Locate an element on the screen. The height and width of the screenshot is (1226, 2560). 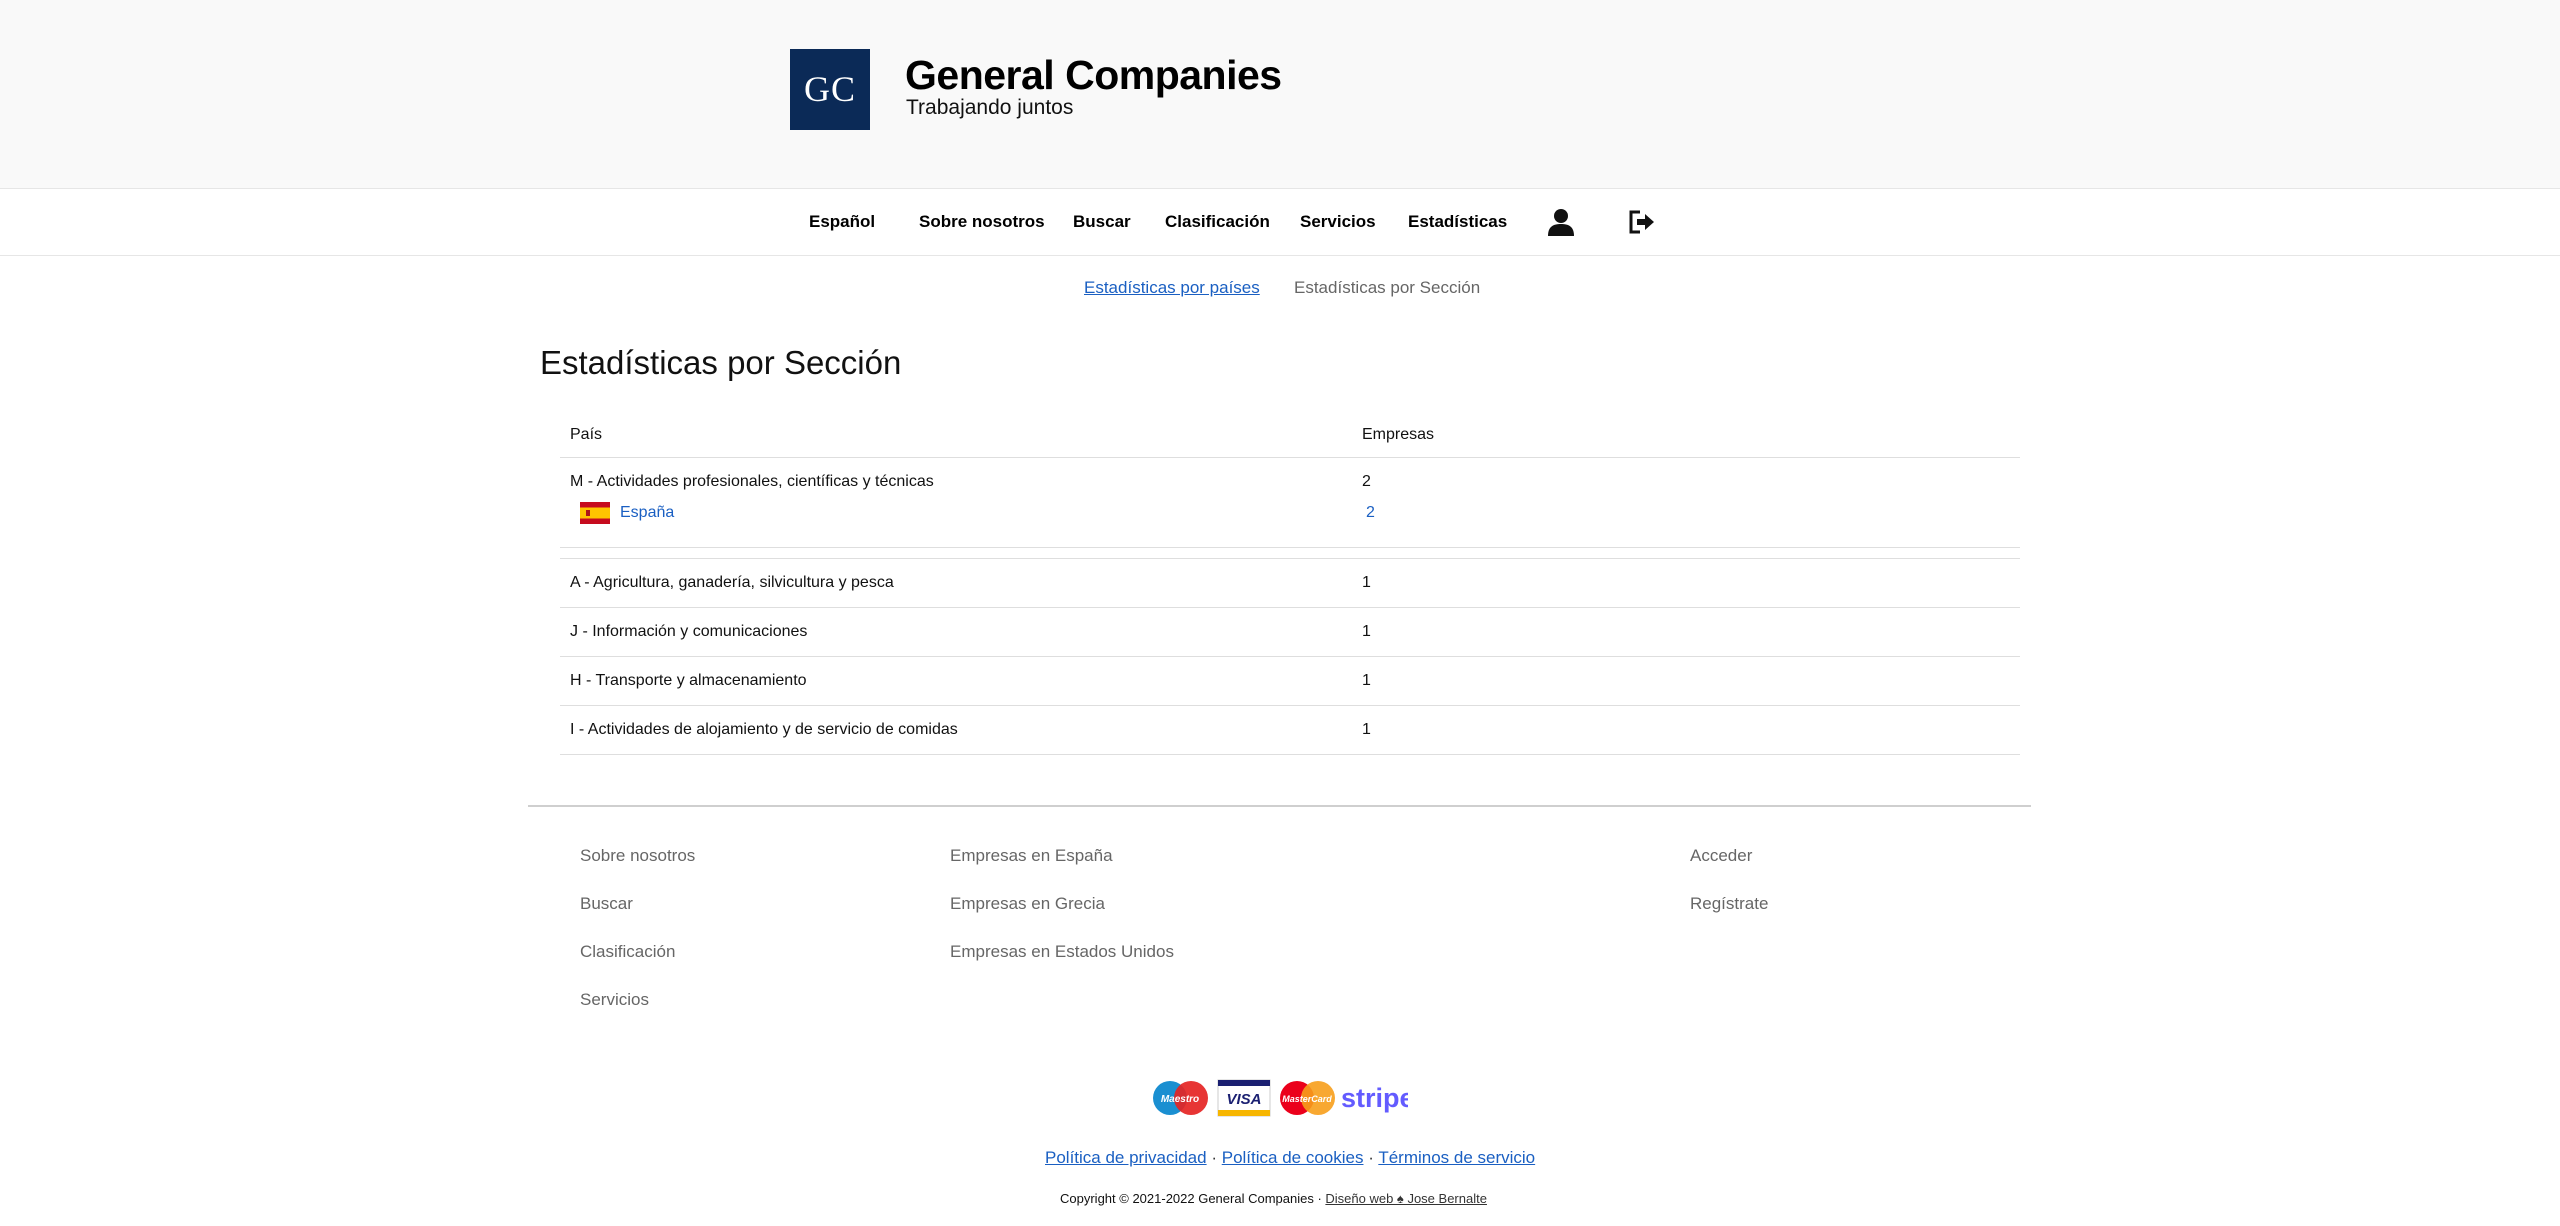
logout-icon is located at coordinates (1642, 222).